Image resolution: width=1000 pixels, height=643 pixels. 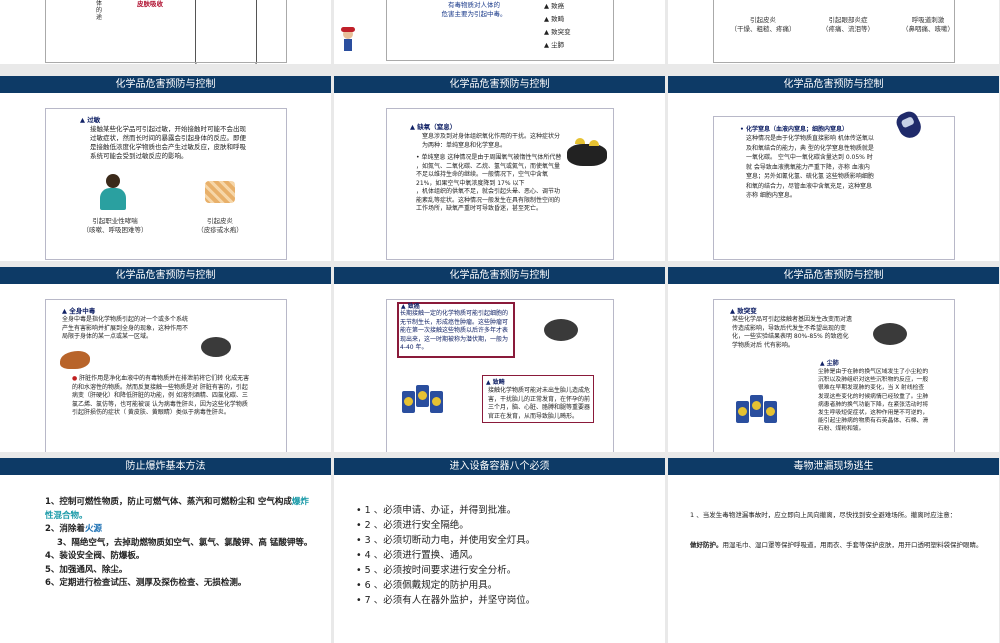 What do you see at coordinates (177, 509) in the screenshot?
I see `list-item: 1、控制可燃性物质，防止可燃气体、蒸汽和可燃粉尘和 空气构成爆炸性混合物。` at bounding box center [177, 509].